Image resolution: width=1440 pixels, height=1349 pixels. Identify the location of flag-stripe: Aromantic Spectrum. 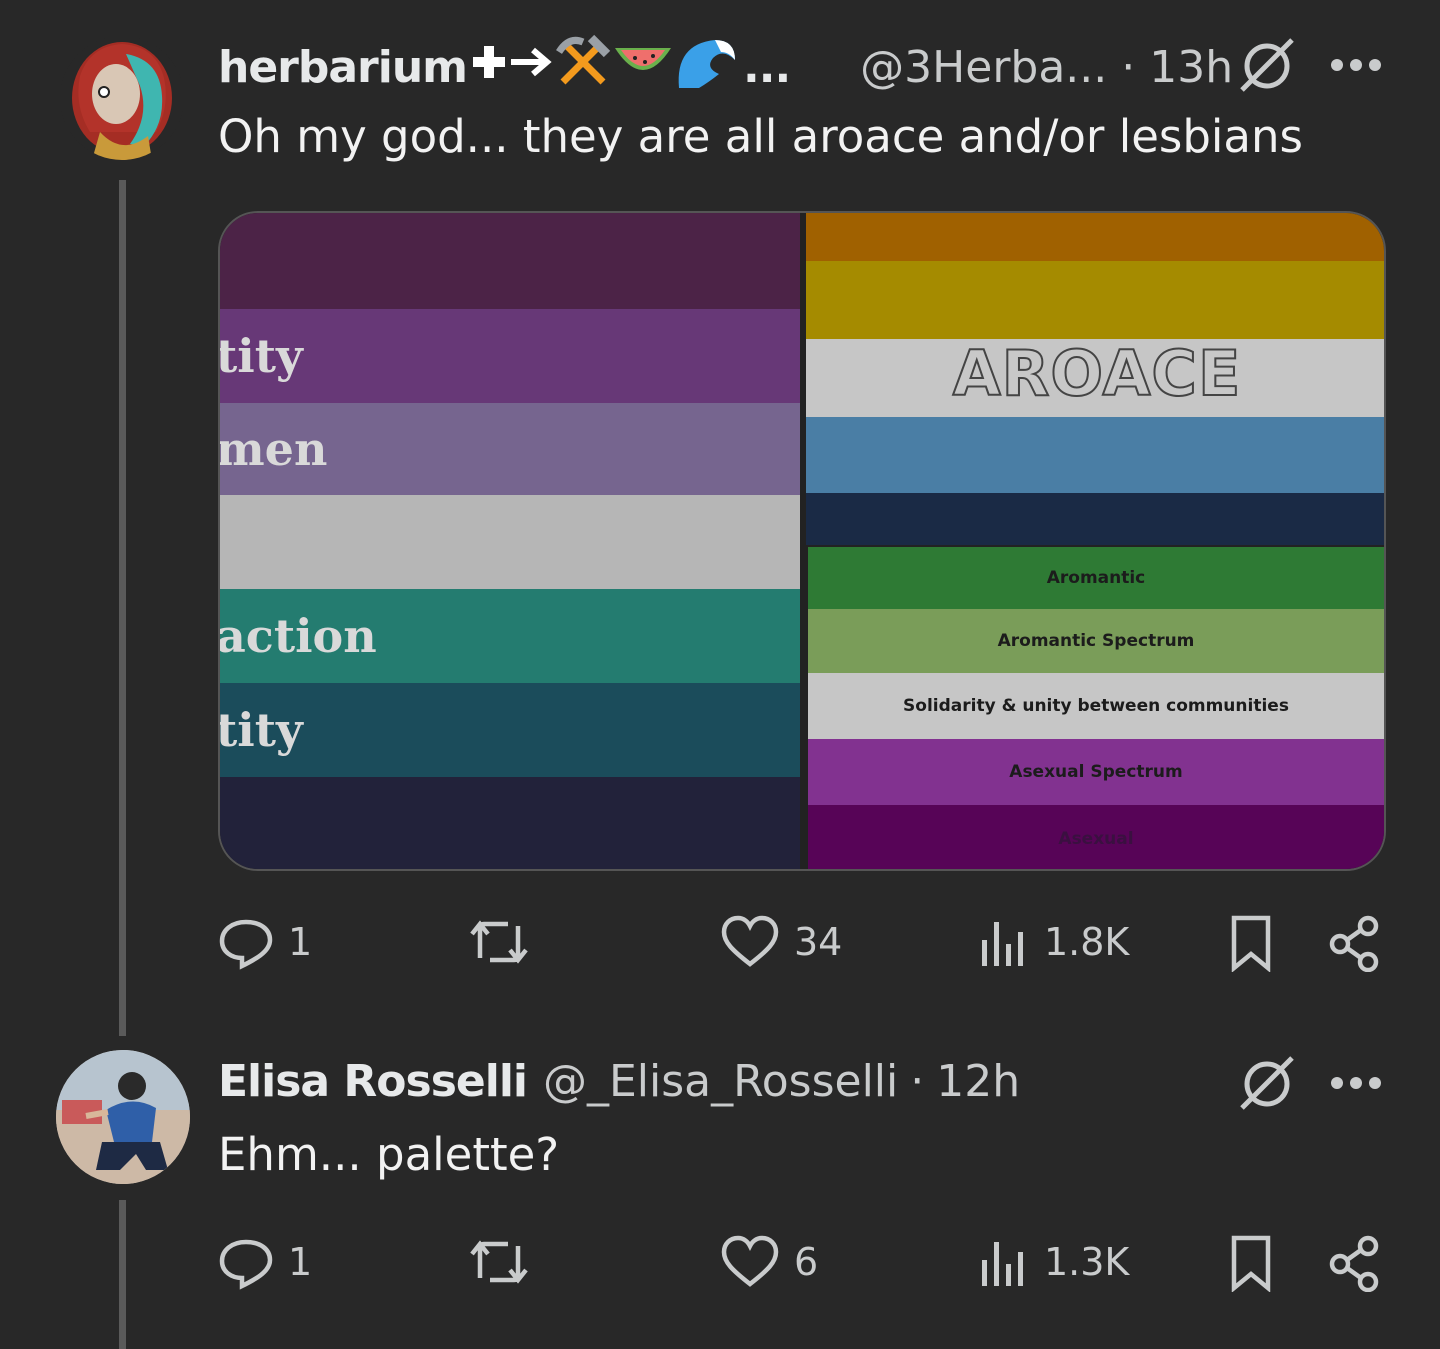
(1096, 641).